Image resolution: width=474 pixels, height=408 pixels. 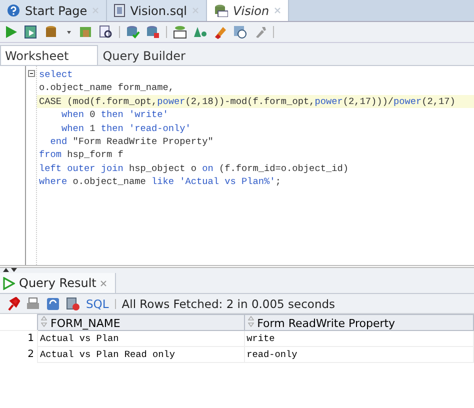 What do you see at coordinates (19, 354) in the screenshot?
I see `row-number: 2` at bounding box center [19, 354].